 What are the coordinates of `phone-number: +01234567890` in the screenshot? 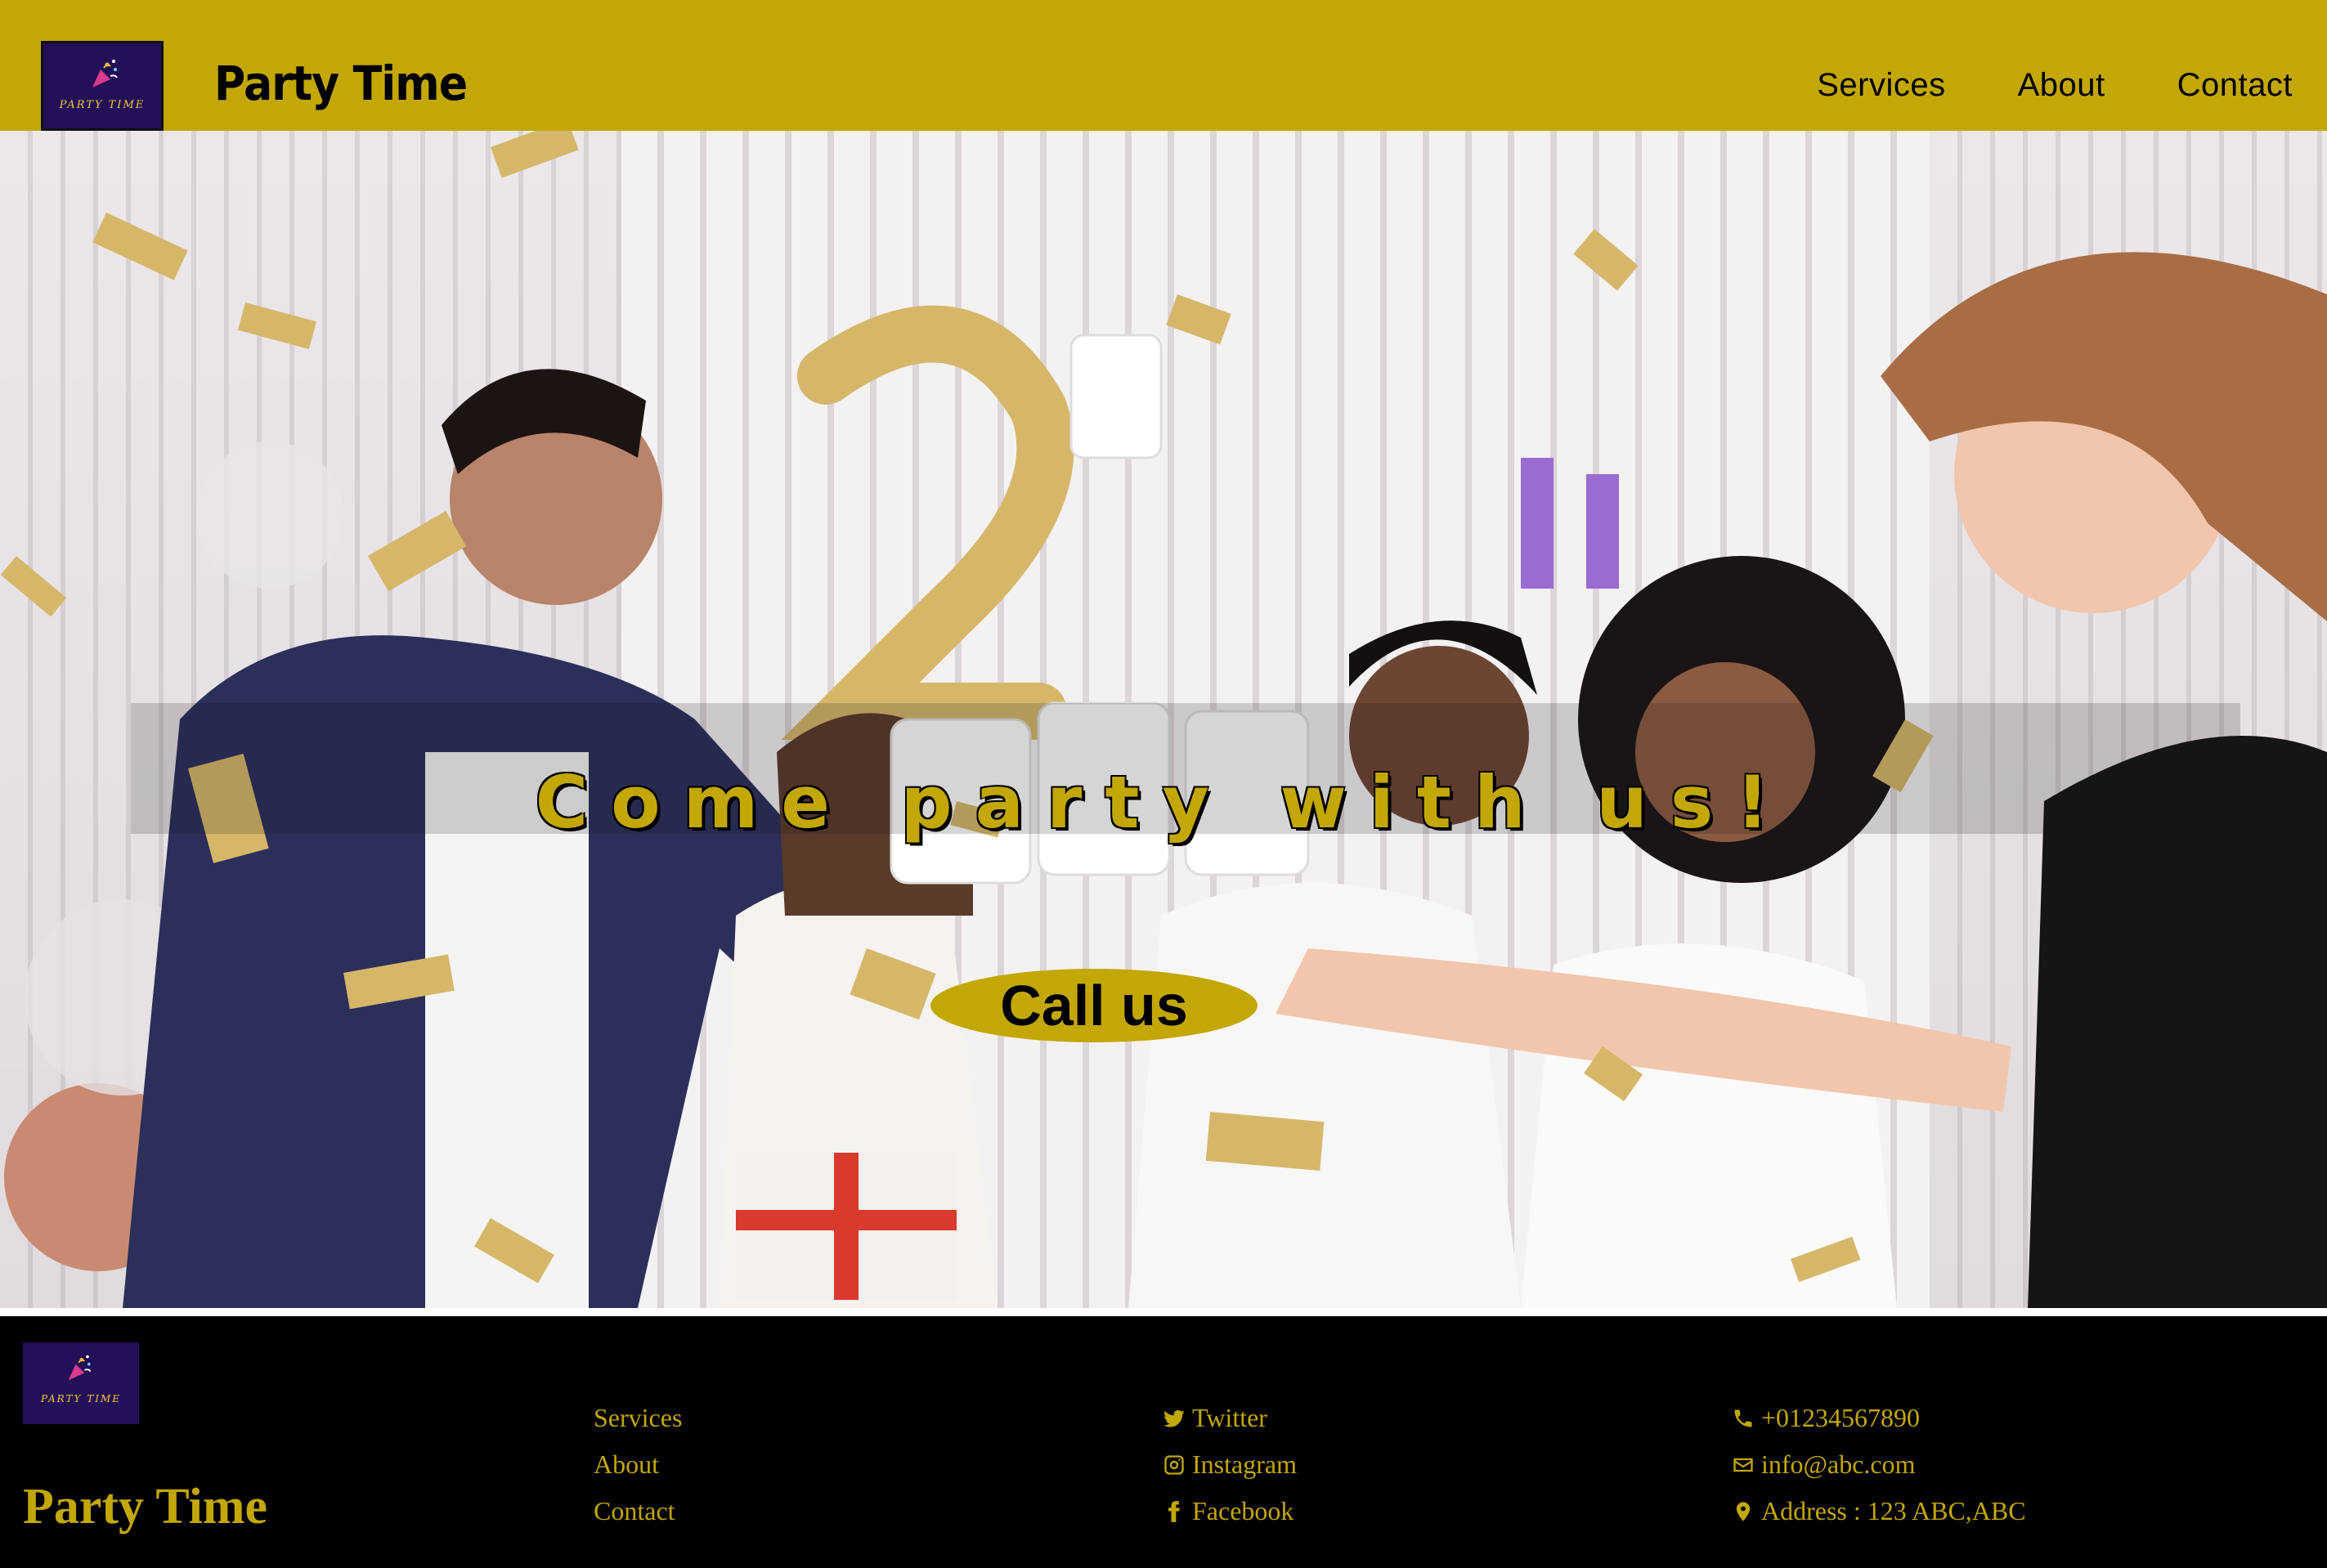 It's located at (1841, 1418).